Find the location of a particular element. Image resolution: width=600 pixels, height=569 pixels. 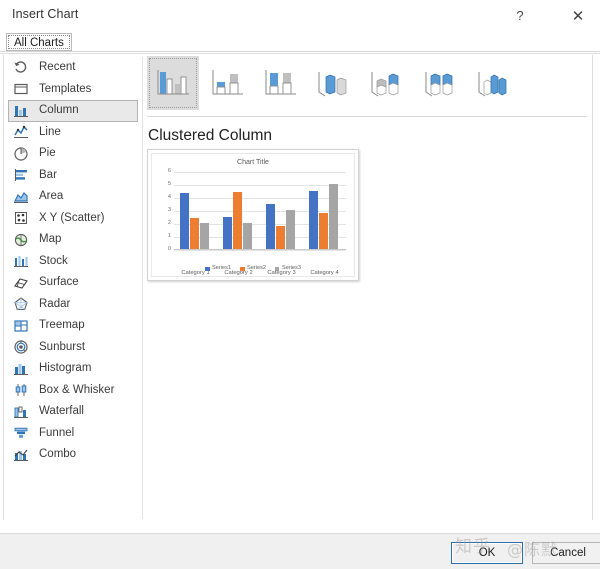

sidebar-item-recent: Recent is located at coordinates (73, 68).